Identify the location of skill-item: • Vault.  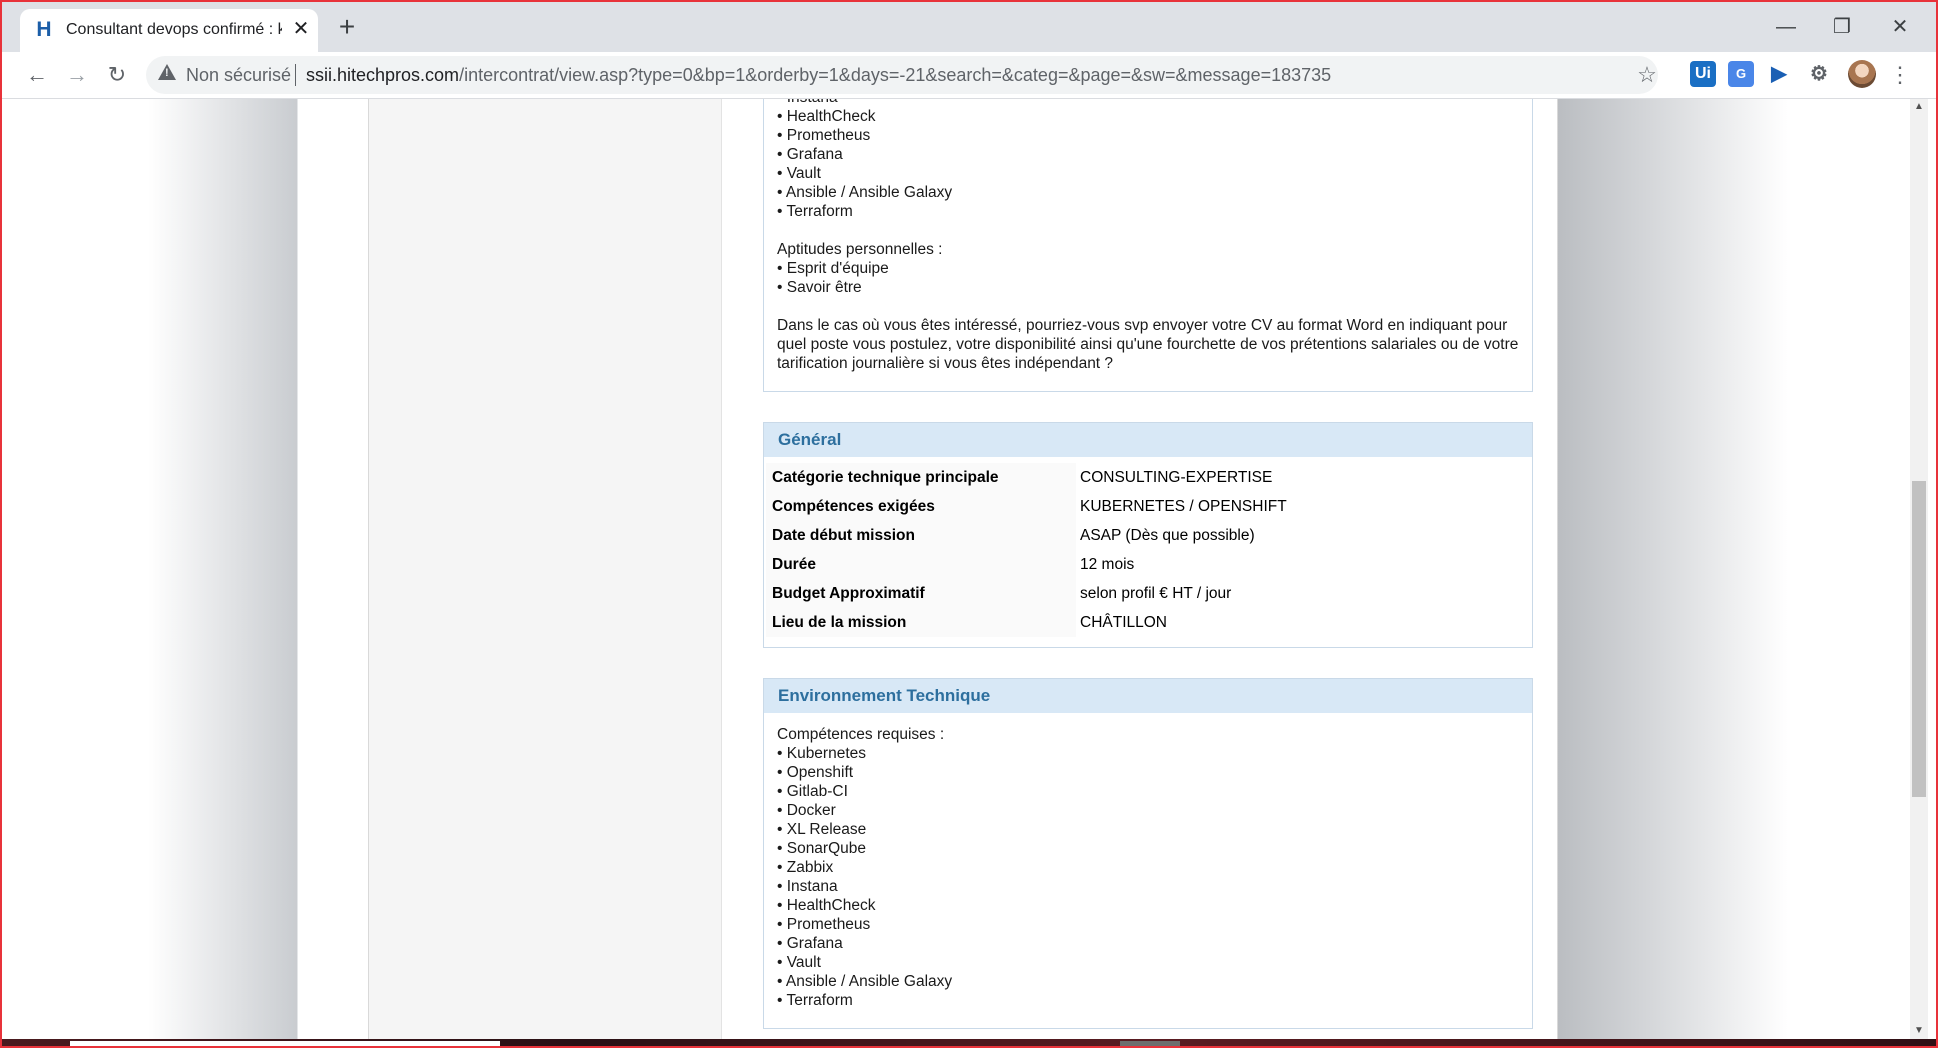
(799, 962).